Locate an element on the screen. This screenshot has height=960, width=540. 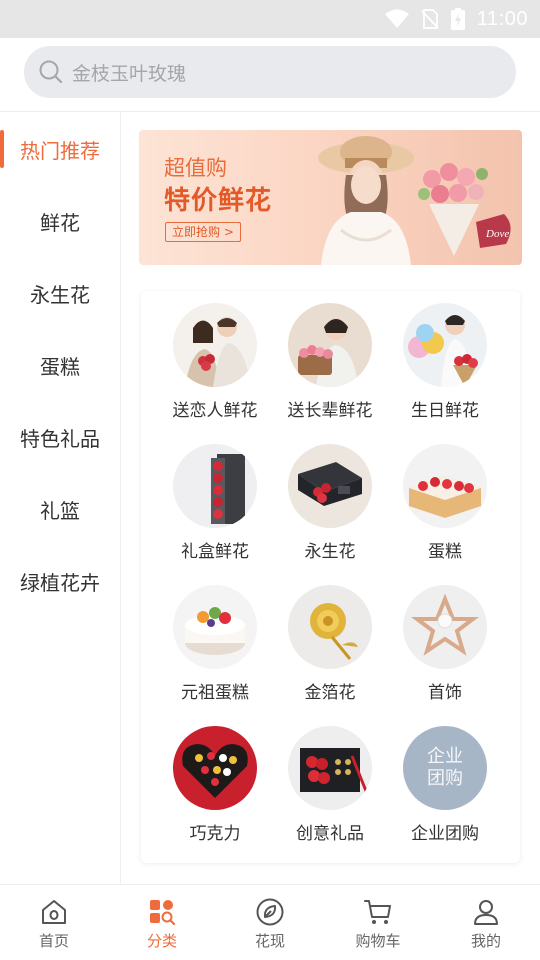
sidebar-item-preserved-flowers: 永生花 is located at coordinates (60, 293).